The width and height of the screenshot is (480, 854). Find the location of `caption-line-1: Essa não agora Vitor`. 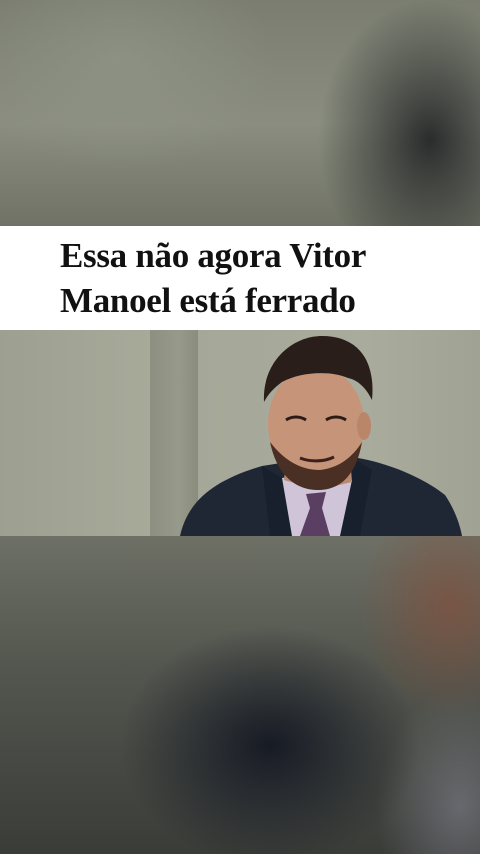

caption-line-1: Essa não agora Vitor is located at coordinates (213, 255).